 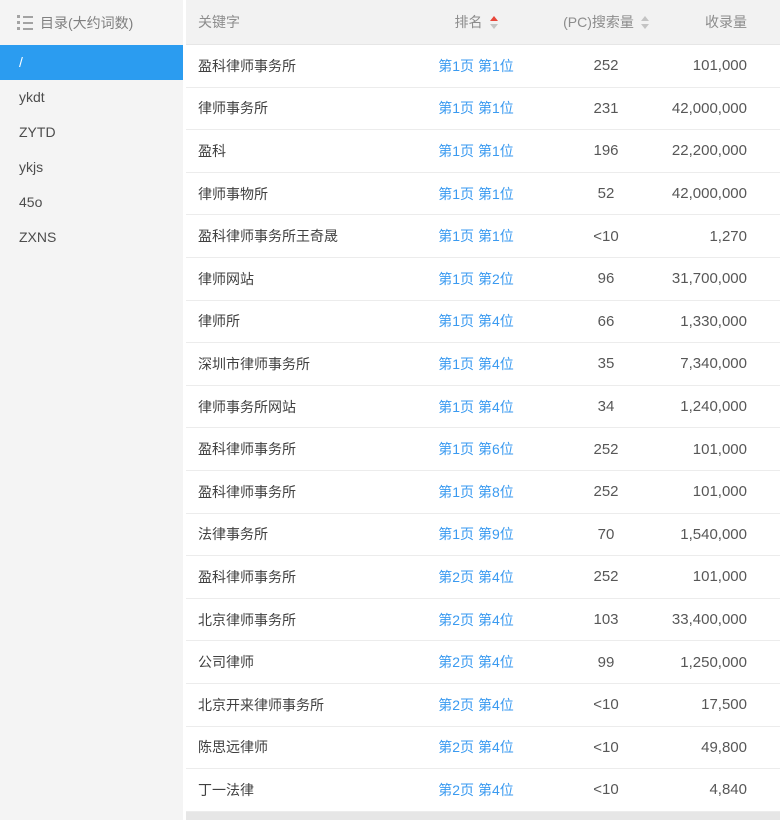 I want to click on keyword-cell: 北京律师事务所, so click(x=247, y=619).